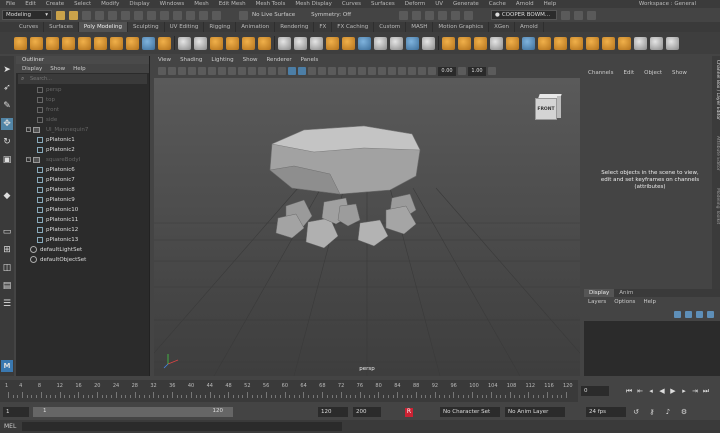 The image size is (720, 433). I want to click on backface-culling-icon, so click(422, 71).